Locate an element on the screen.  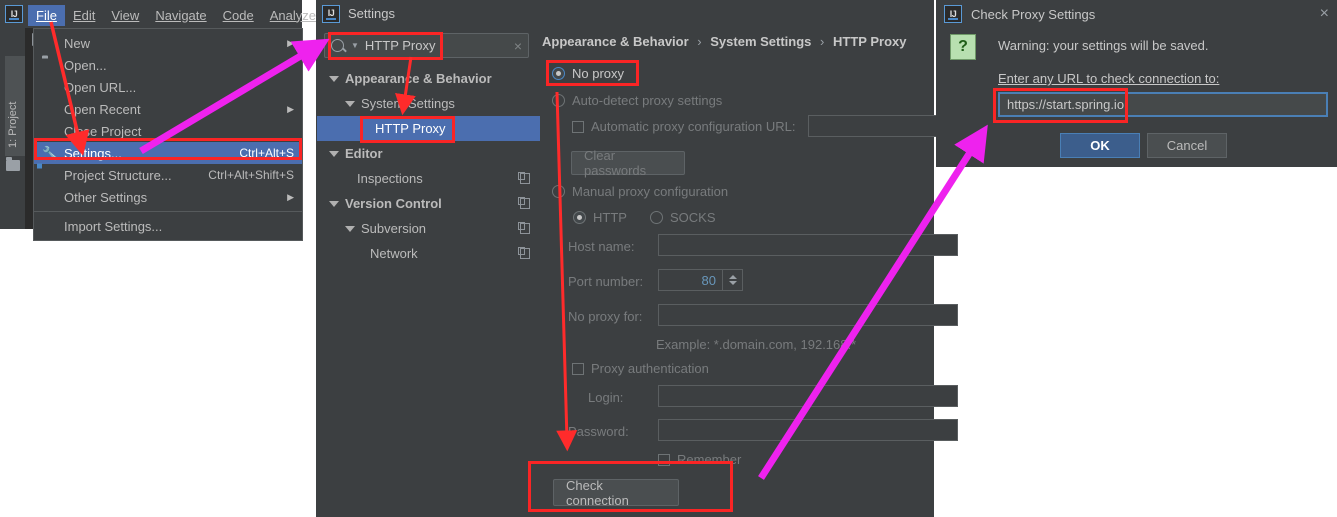
menu-file-label: File is located at coordinates (46, 15).